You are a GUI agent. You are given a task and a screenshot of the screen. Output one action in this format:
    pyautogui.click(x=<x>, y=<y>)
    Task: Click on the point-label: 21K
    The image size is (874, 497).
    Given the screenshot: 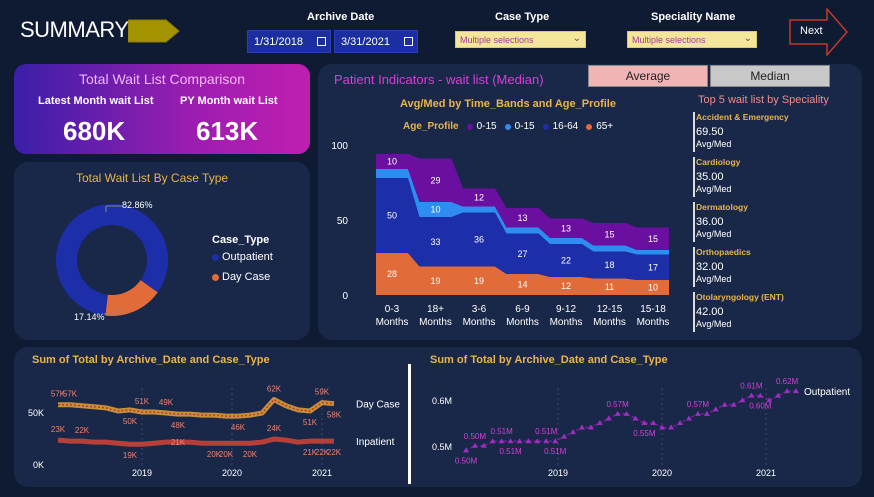 What is the action you would take?
    pyautogui.click(x=178, y=442)
    